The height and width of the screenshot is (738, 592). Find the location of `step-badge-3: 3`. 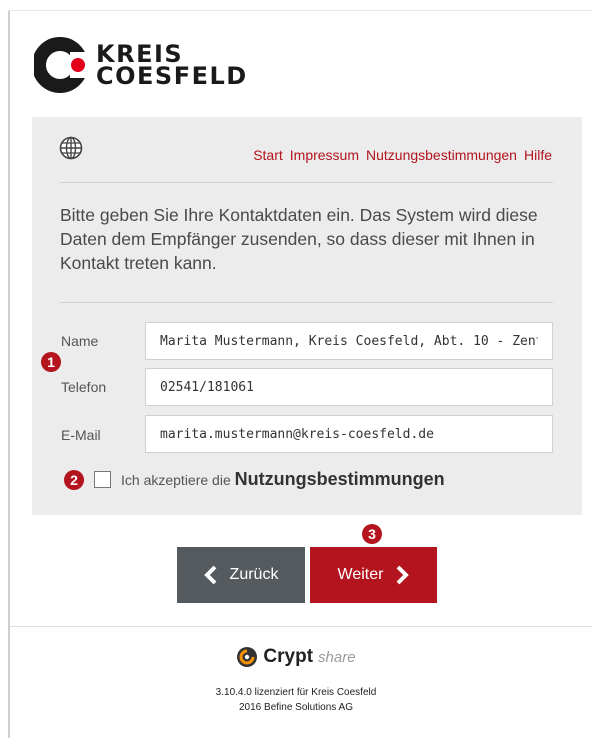

step-badge-3: 3 is located at coordinates (372, 534).